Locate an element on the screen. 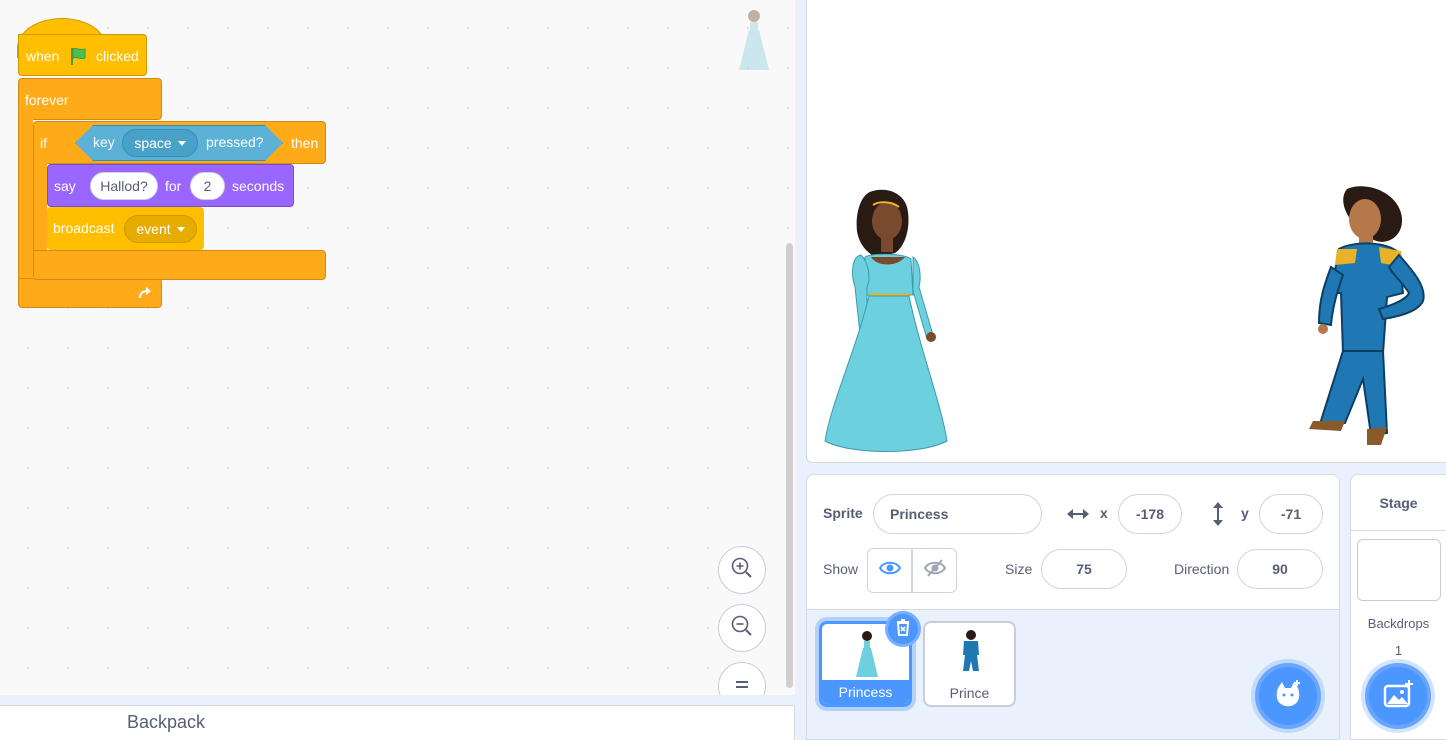 The width and height of the screenshot is (1446, 740). key-dropdown-value: space is located at coordinates (153, 143).